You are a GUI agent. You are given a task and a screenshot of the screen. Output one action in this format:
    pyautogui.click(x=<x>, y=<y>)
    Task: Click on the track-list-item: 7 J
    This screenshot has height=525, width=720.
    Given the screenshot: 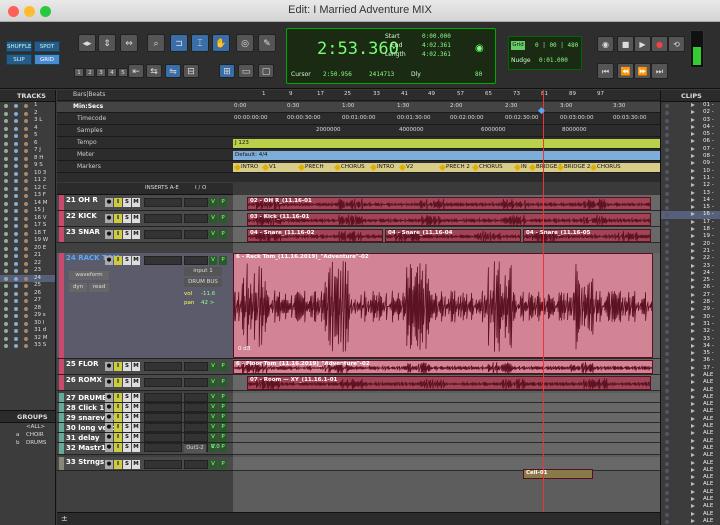 What is the action you would take?
    pyautogui.click(x=27, y=151)
    